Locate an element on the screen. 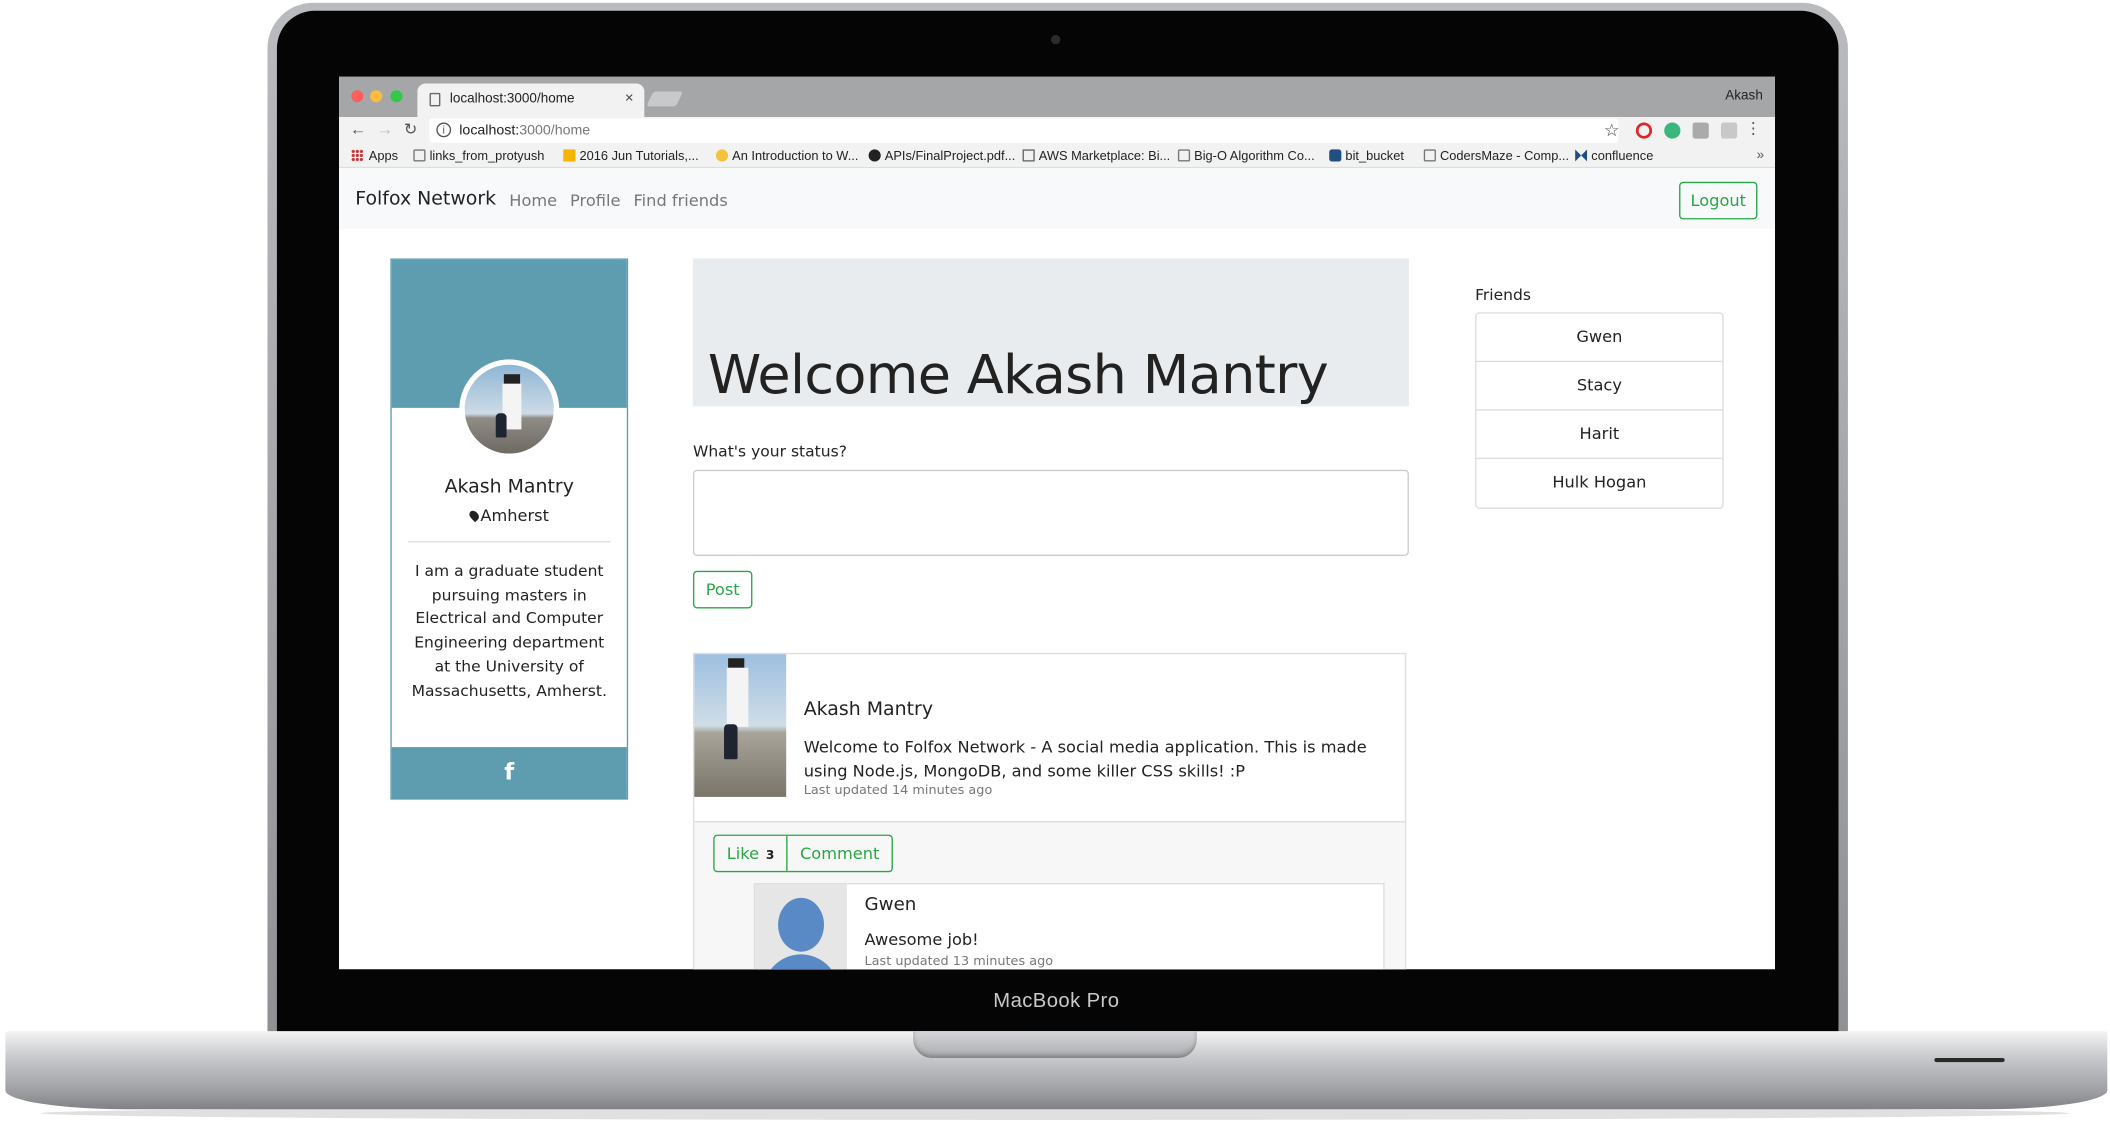 The height and width of the screenshot is (1124, 2110). site-favicon-icon is located at coordinates (722, 155).